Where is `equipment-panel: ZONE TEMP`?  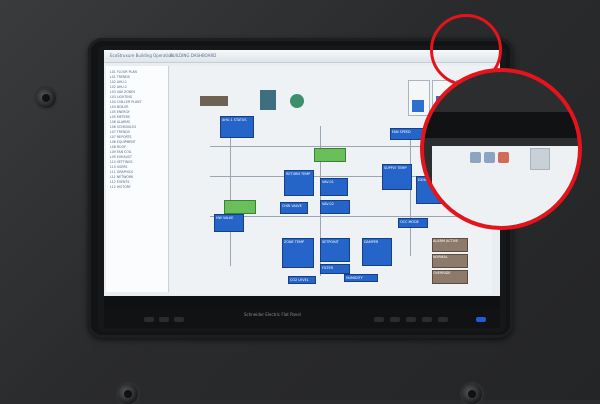
equipment-panel: ZONE TEMP is located at coordinates (298, 253).